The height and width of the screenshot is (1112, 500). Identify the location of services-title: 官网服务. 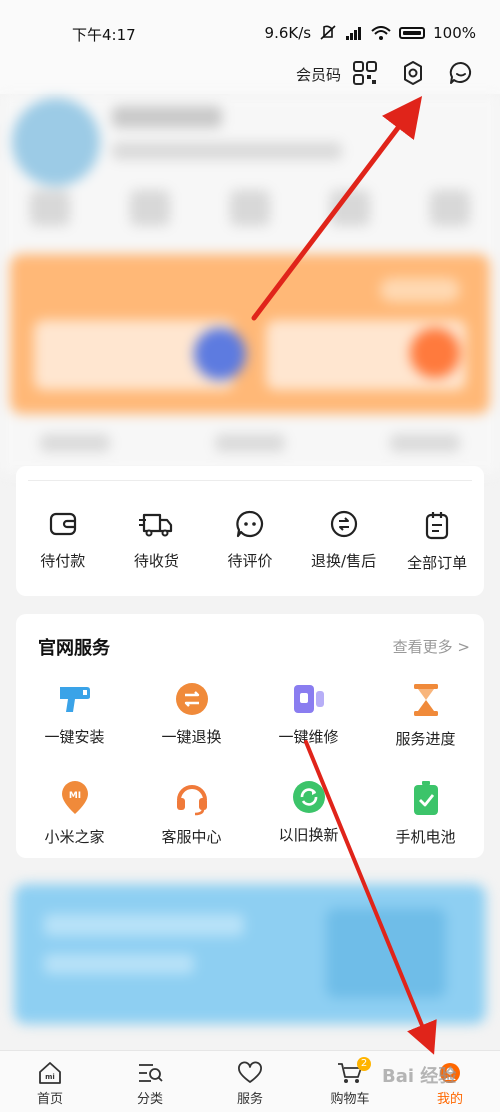
(74, 648).